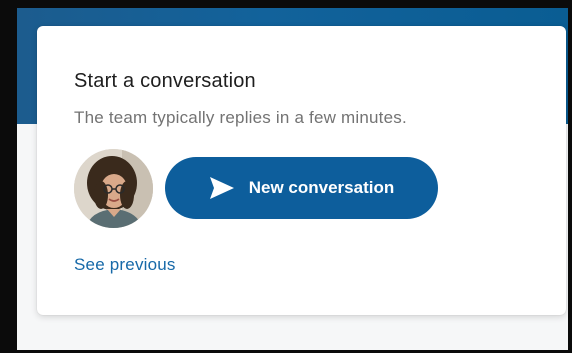 The image size is (572, 353). I want to click on window-border-left, so click(8, 176).